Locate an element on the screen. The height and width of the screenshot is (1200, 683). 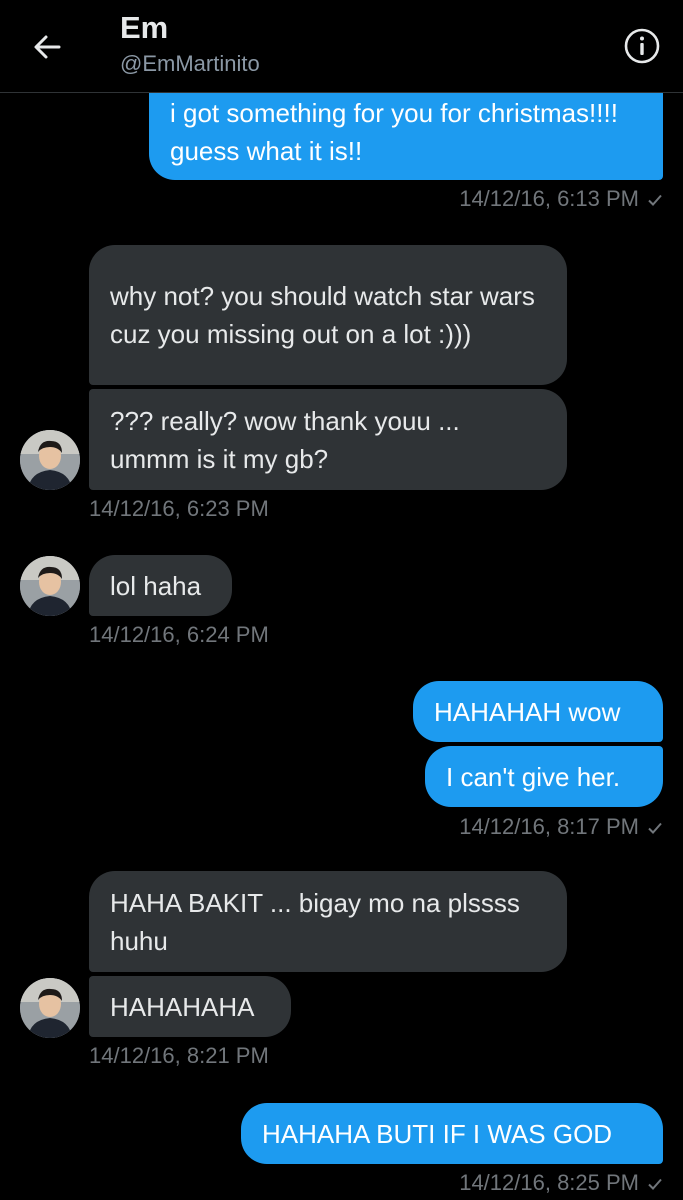
info-button is located at coordinates (642, 46).